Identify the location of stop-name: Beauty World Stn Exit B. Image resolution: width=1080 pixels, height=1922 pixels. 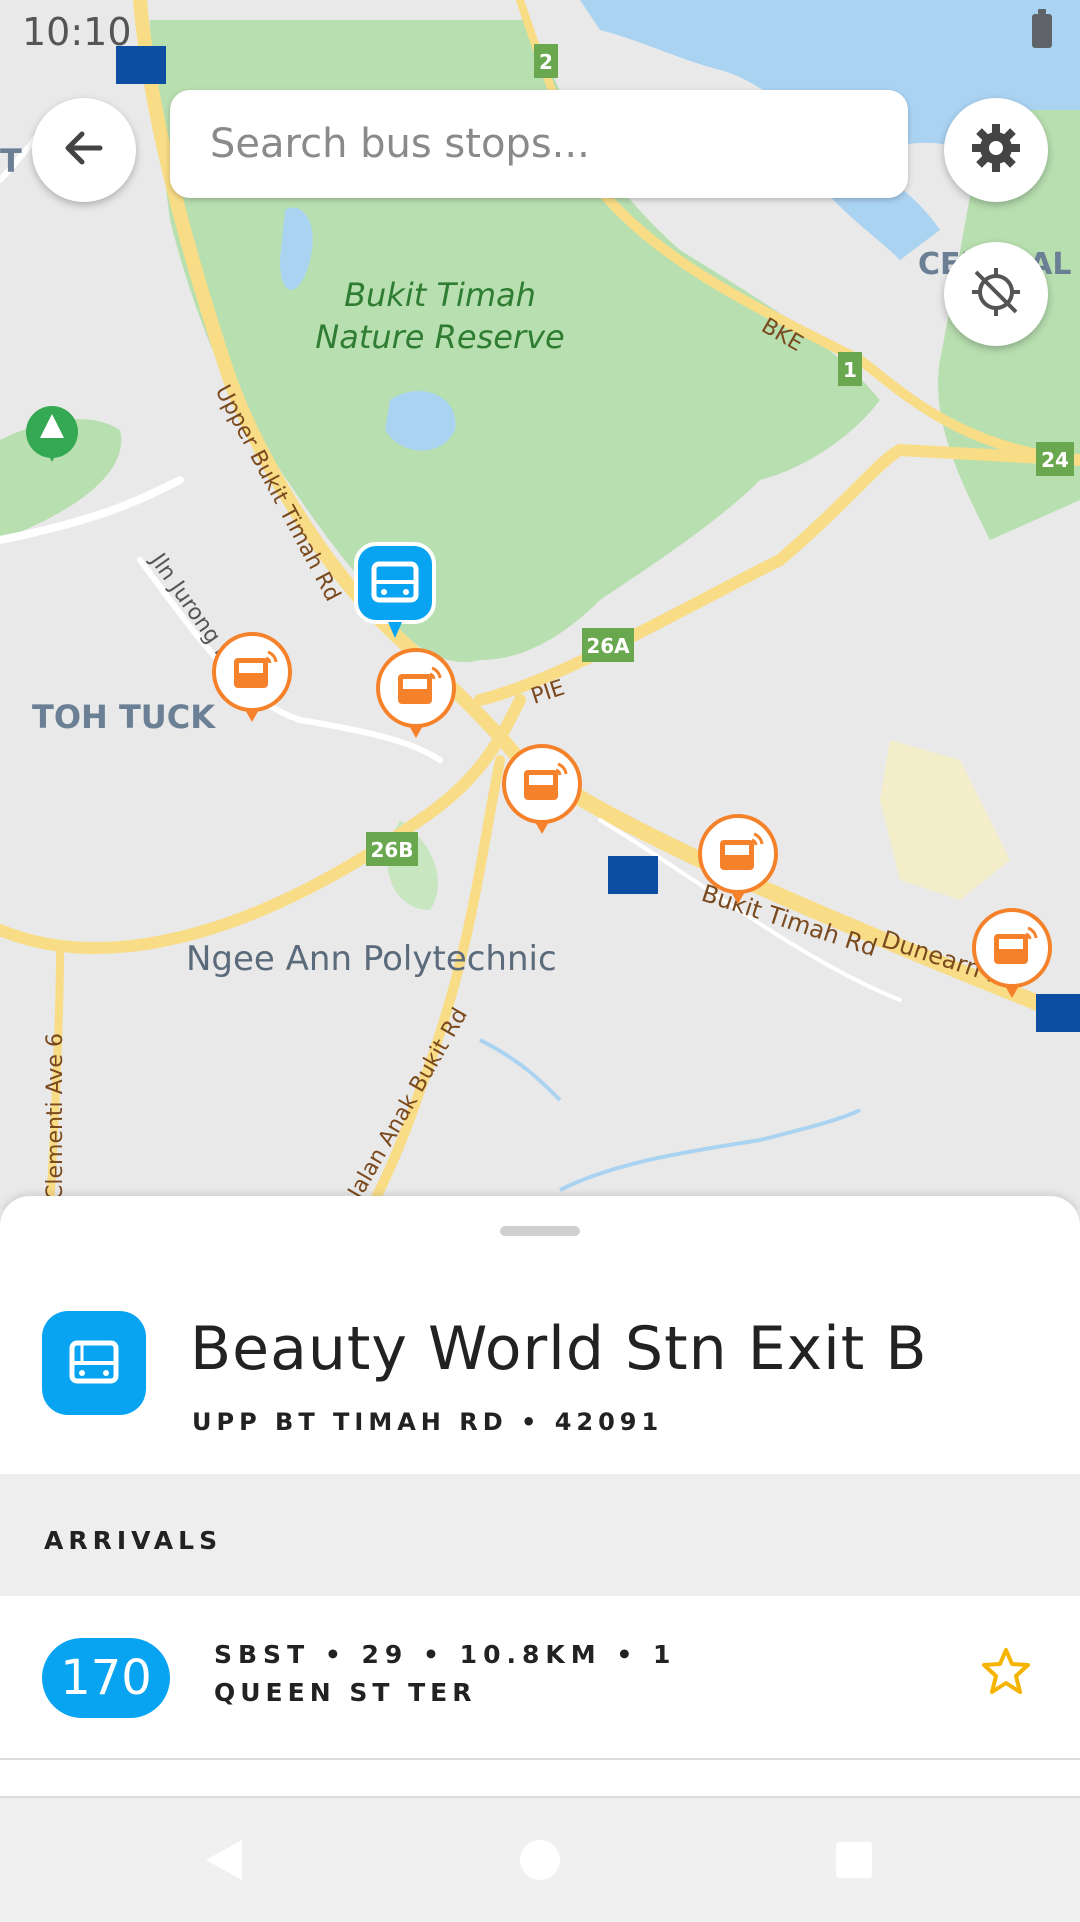
(559, 1349).